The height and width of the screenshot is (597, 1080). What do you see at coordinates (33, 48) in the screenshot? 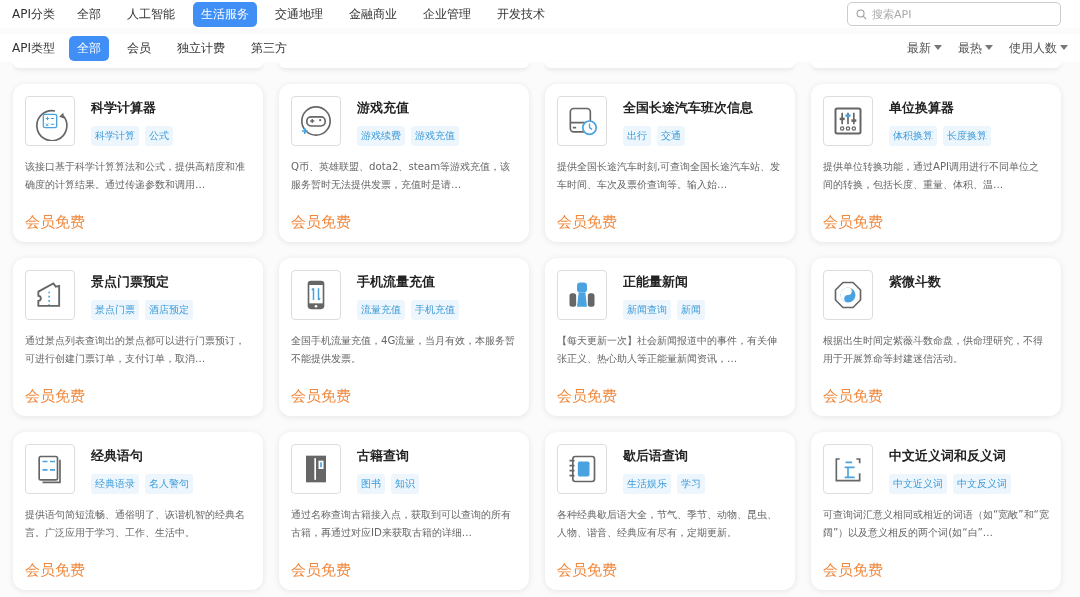
I see `filter-label: API类型` at bounding box center [33, 48].